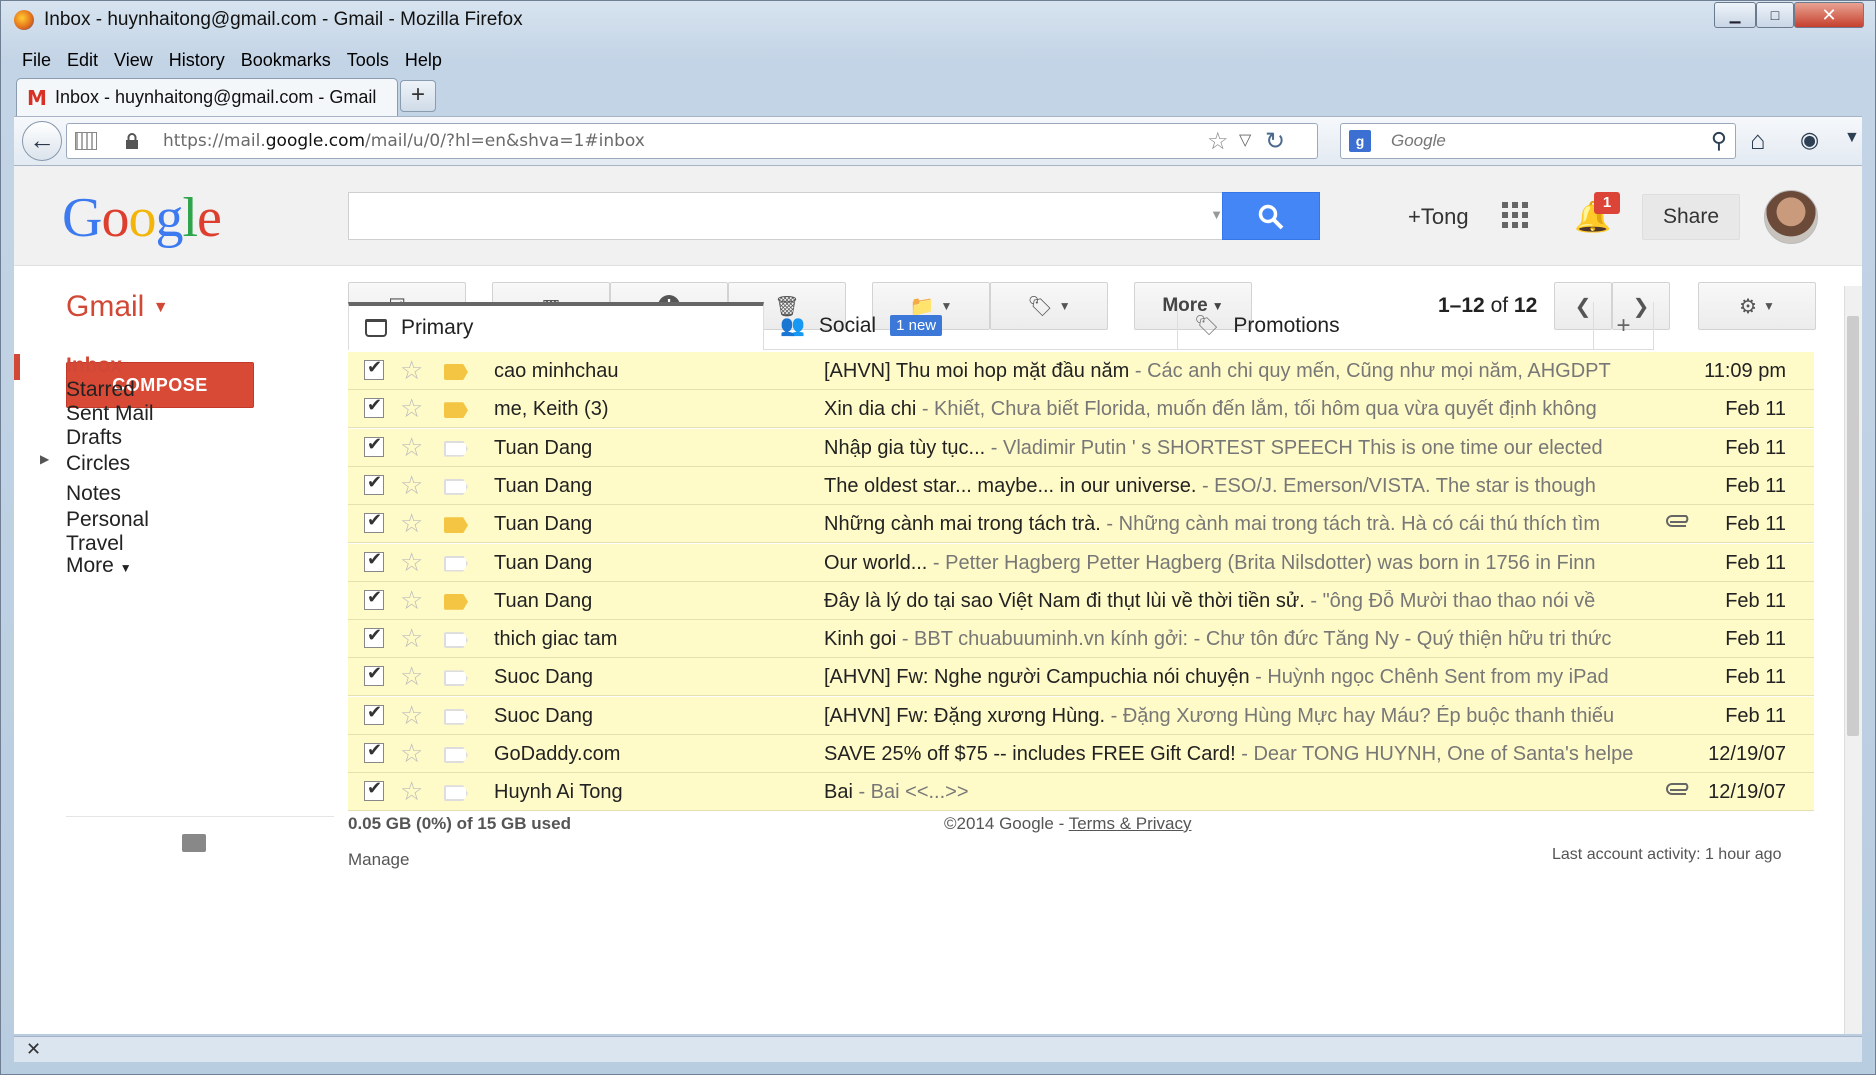 The height and width of the screenshot is (1075, 1876). Describe the element at coordinates (1735, 15) in the screenshot. I see `minimize-button: ▁` at that location.